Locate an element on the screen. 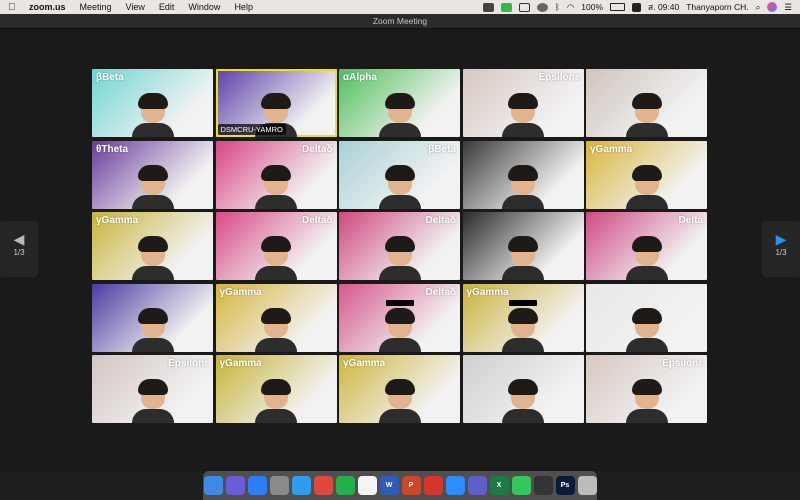  window-title: Zoom Meeting is located at coordinates (400, 21).